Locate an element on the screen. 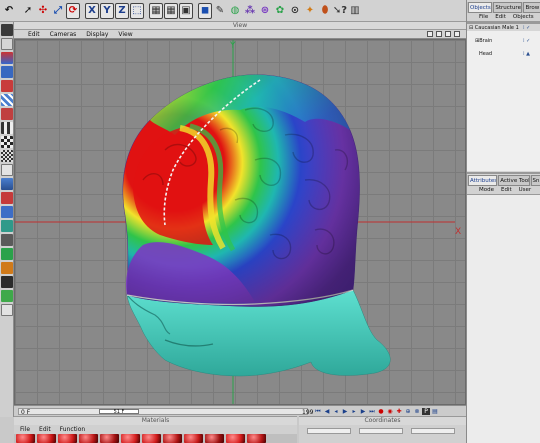  timeline-slider: 0 F 51 F 199 F is located at coordinates (165, 415).